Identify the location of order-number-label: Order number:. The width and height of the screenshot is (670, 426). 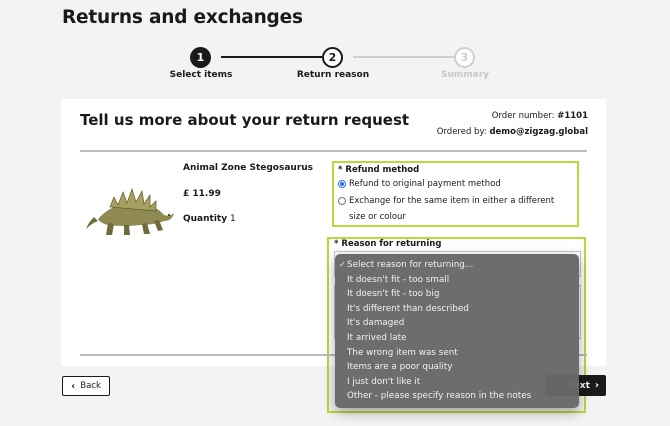
(523, 116).